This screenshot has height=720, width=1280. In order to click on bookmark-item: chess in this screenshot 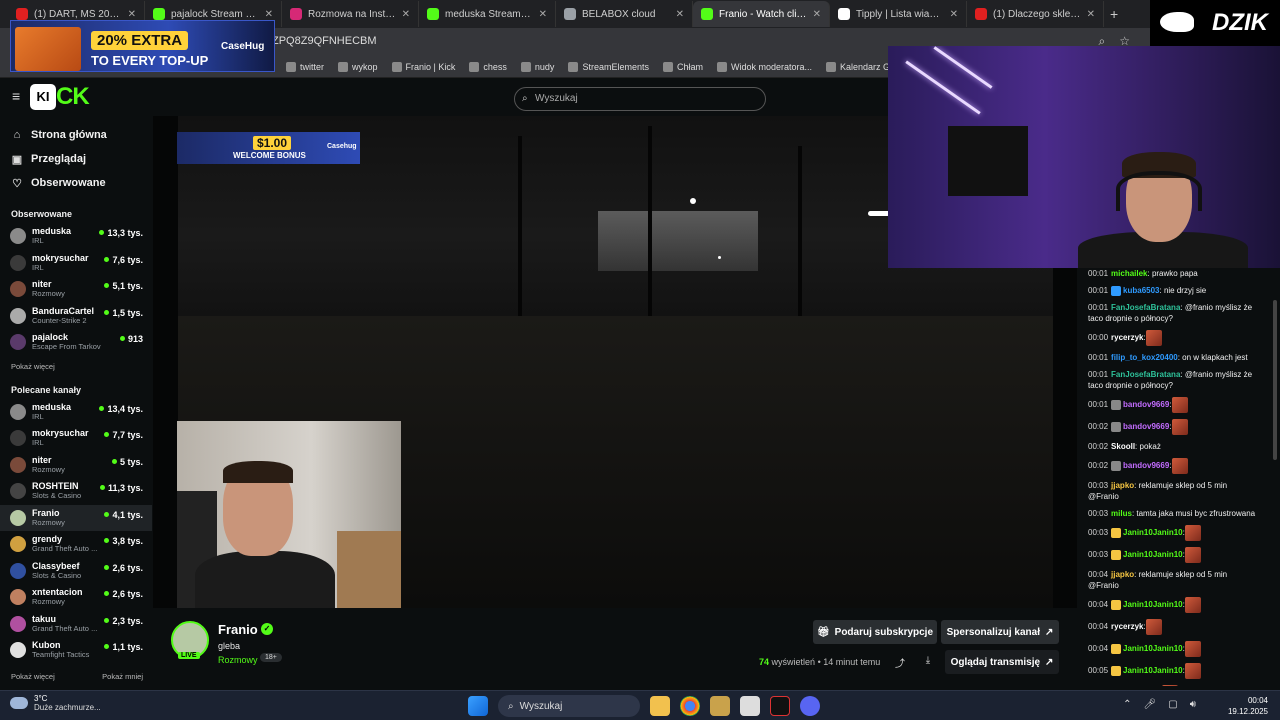, I will do `click(488, 66)`.